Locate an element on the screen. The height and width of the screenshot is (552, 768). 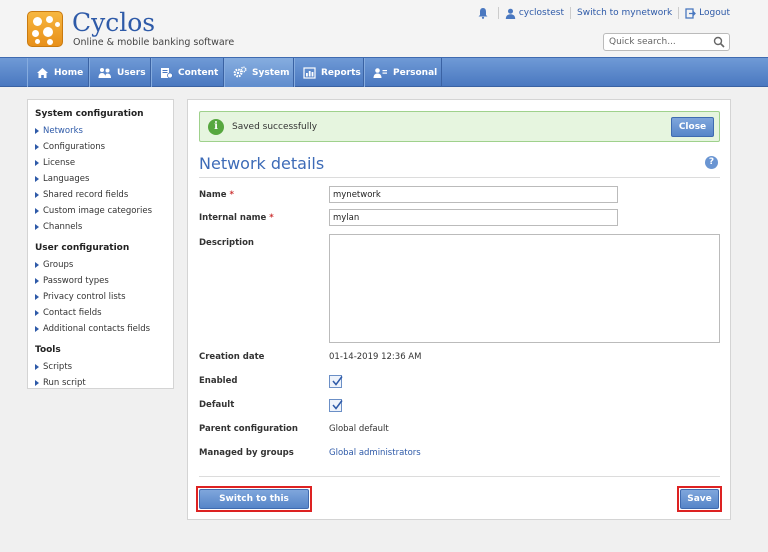
sidebar-item-privacy-control-lists: Privacy control lists is located at coordinates (100, 297).